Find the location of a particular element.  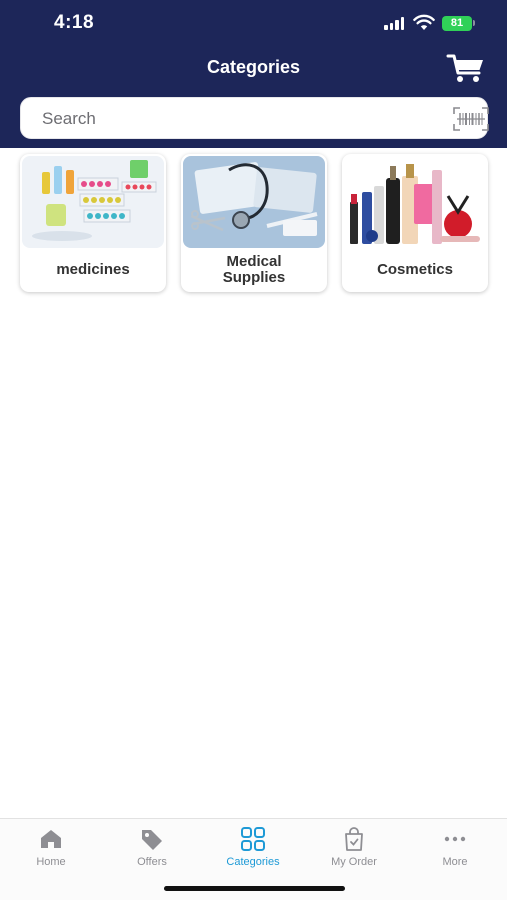

battery-tip is located at coordinates (474, 23).